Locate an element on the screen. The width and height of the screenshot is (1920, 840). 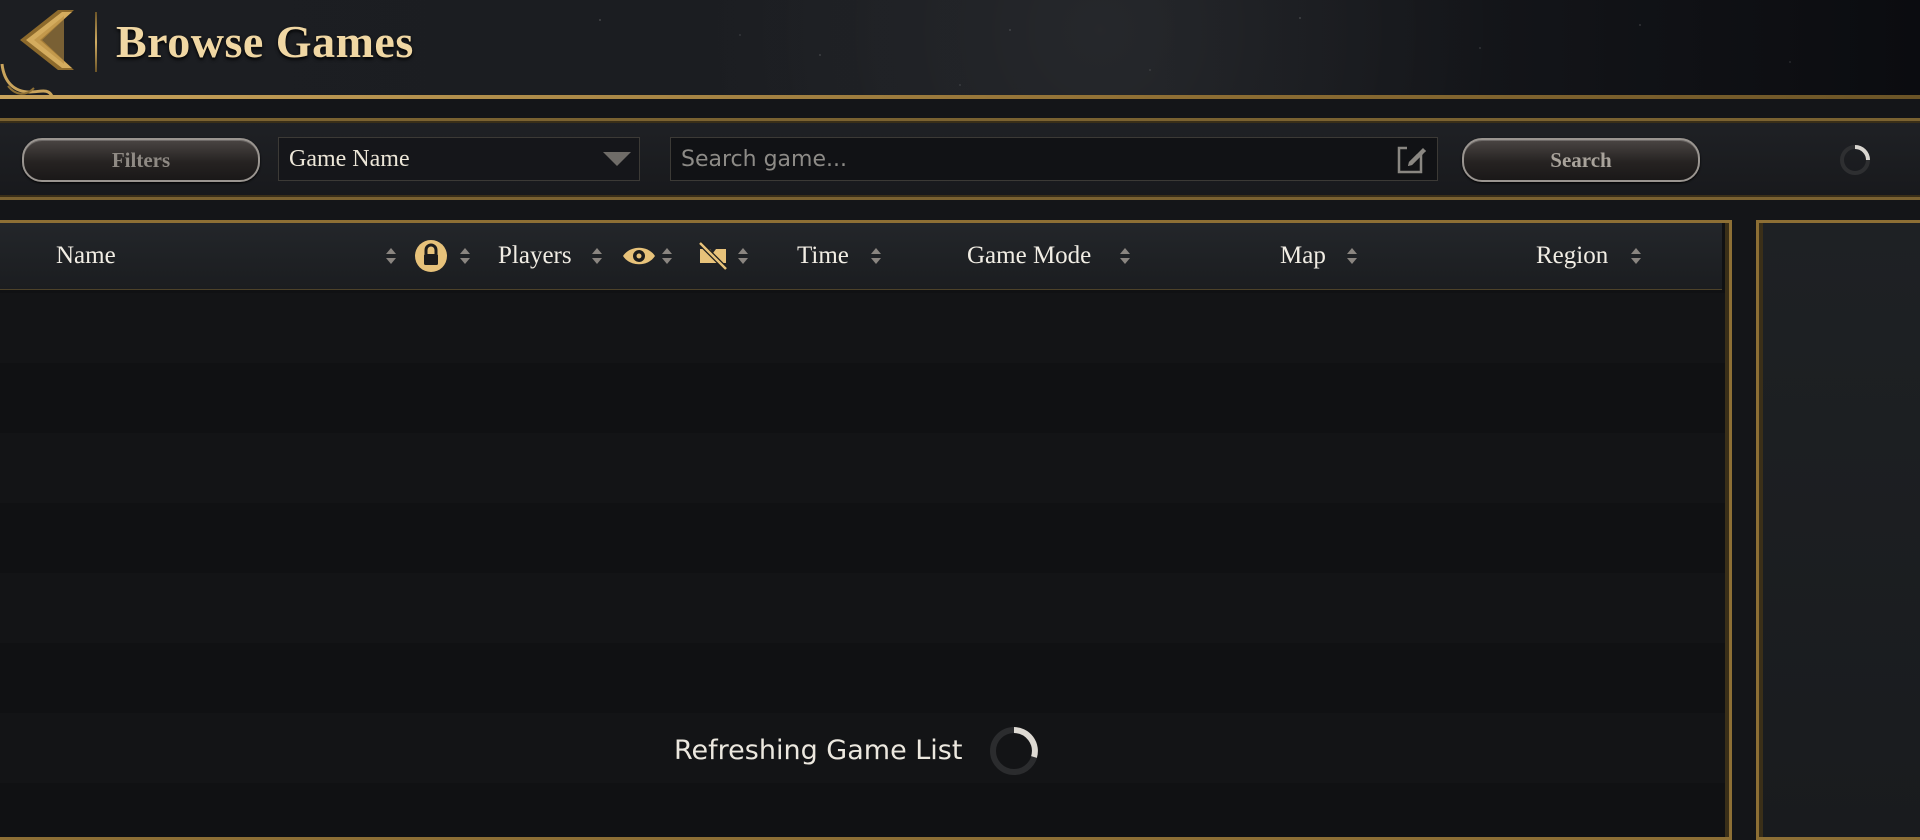
column-label: Players is located at coordinates (535, 255).